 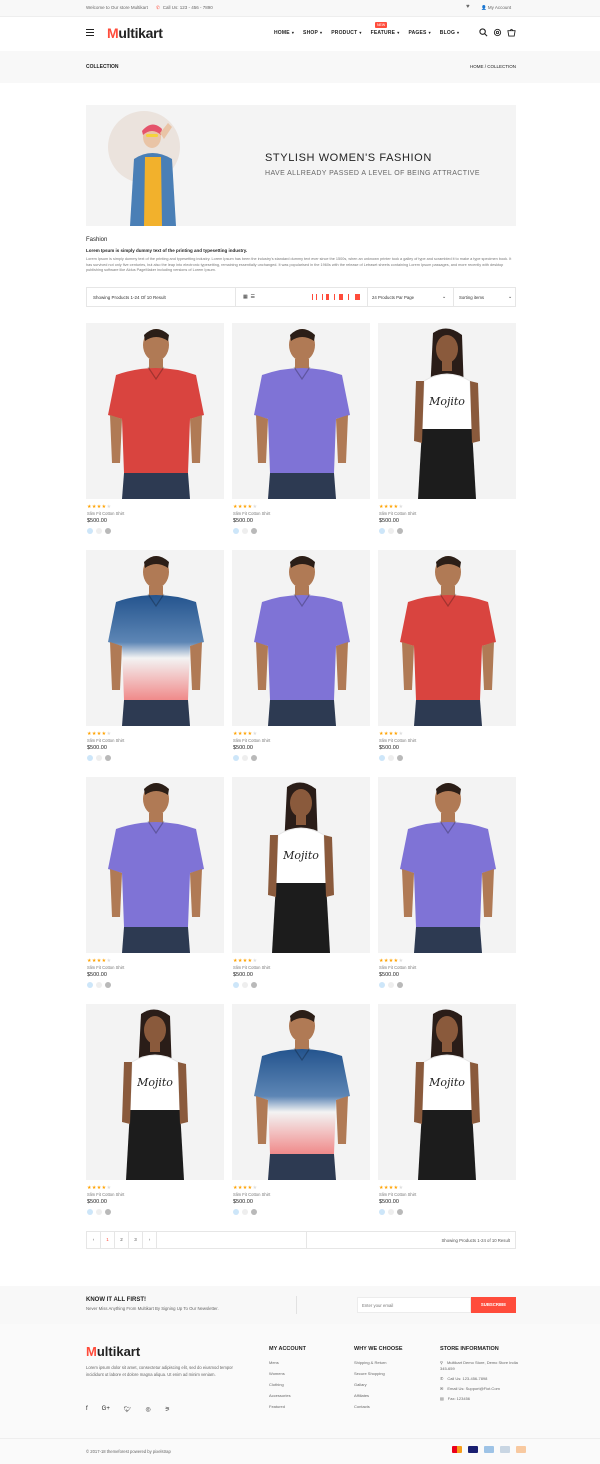 What do you see at coordinates (346, 33) in the screenshot?
I see `nav-product: PRODUCT ▾` at bounding box center [346, 33].